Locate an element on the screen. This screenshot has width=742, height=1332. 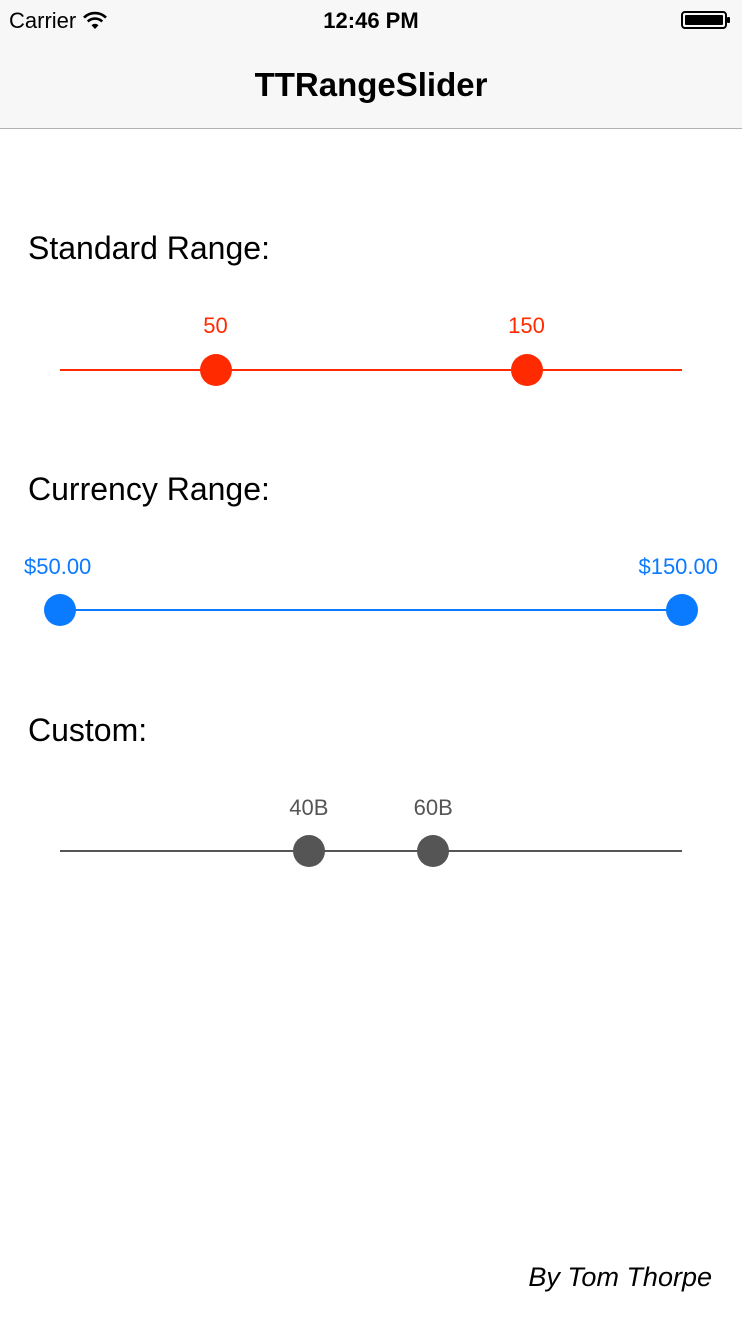
currency-min-value-label: $50.00 is located at coordinates (58, 566).